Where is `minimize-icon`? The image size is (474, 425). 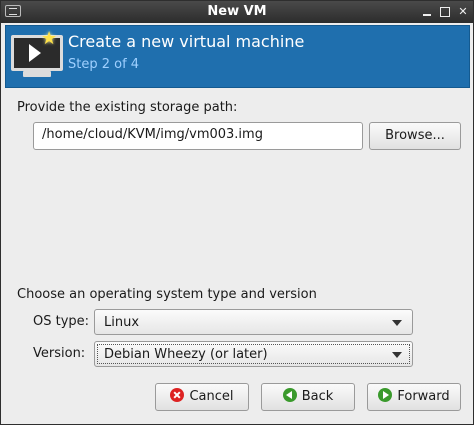 minimize-icon is located at coordinates (427, 12).